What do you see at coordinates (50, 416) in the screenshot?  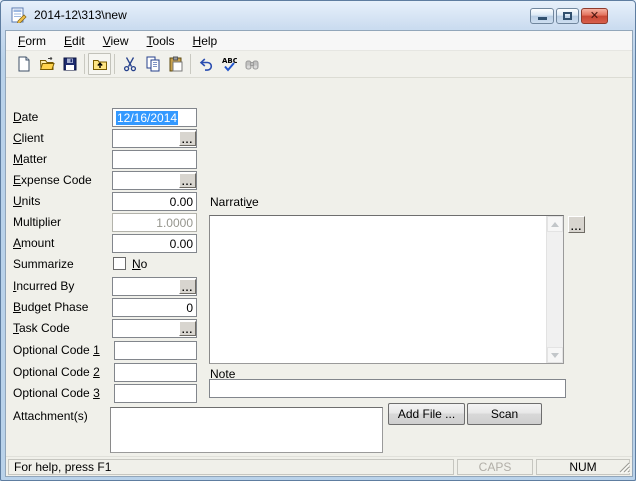 I see `attachments-label: Attachment(s)` at bounding box center [50, 416].